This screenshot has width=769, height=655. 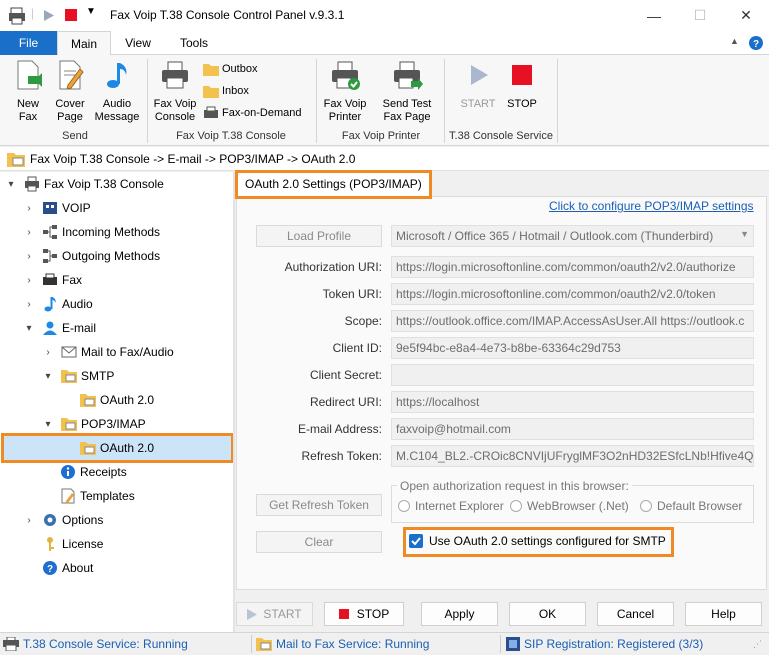 I want to click on collapse-ribbon-icon: ▲, so click(x=734, y=41).